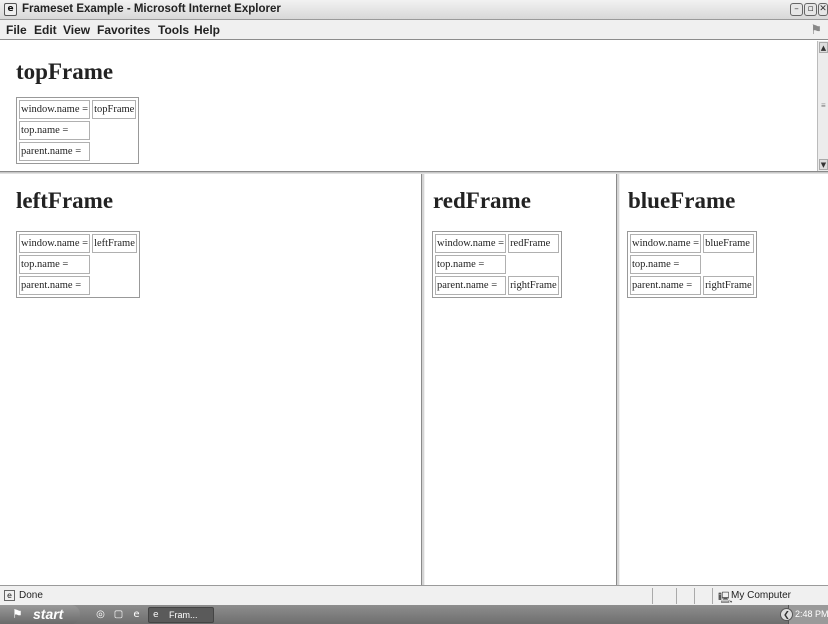 The image size is (828, 624). What do you see at coordinates (65, 71) in the screenshot?
I see `top-frame-heading: topFrame` at bounding box center [65, 71].